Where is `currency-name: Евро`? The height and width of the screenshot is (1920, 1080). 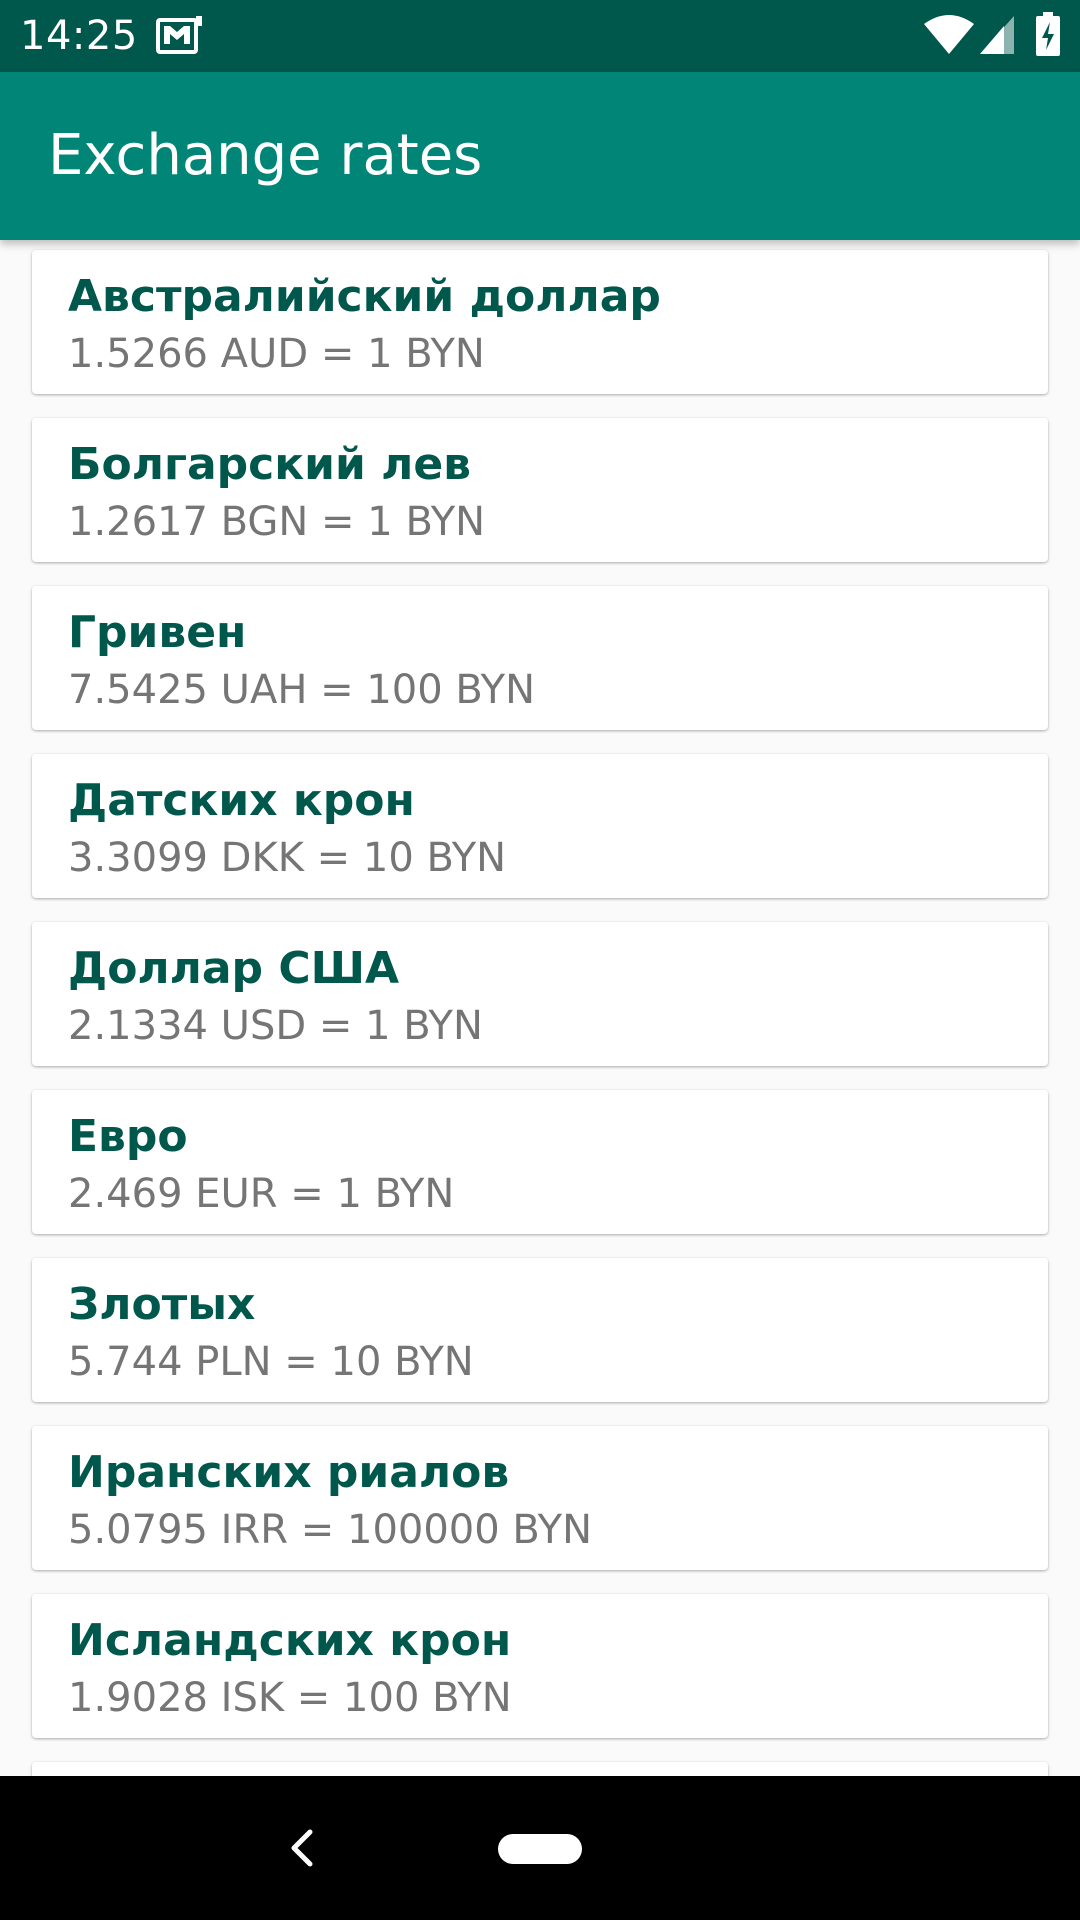 currency-name: Евро is located at coordinates (128, 1136).